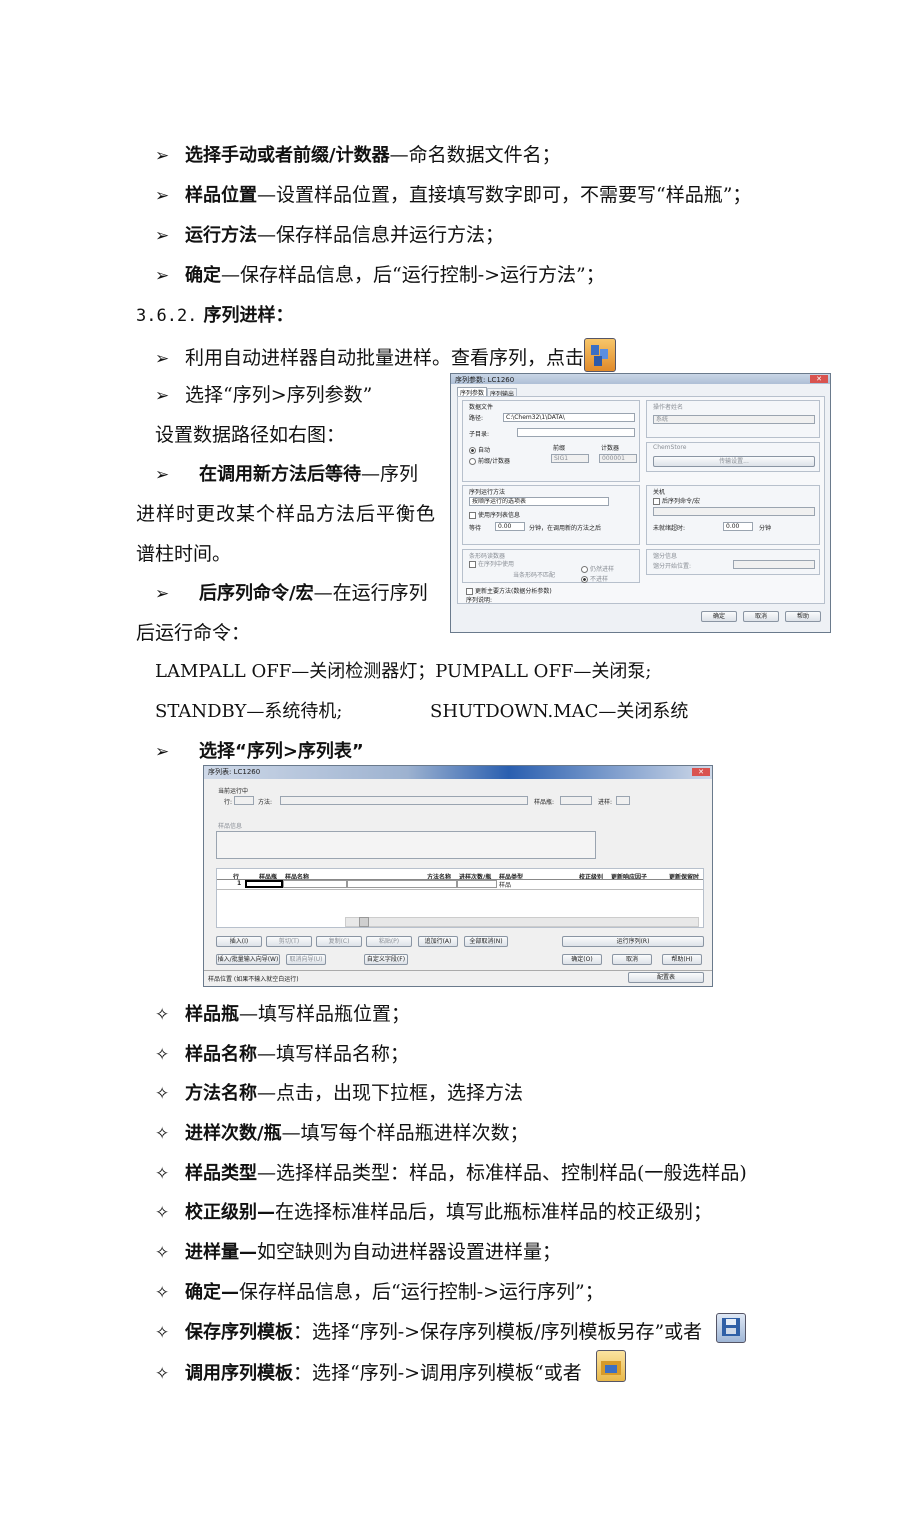 This screenshot has width=900, height=1516. I want to click on method-name-cell, so click(402, 884).